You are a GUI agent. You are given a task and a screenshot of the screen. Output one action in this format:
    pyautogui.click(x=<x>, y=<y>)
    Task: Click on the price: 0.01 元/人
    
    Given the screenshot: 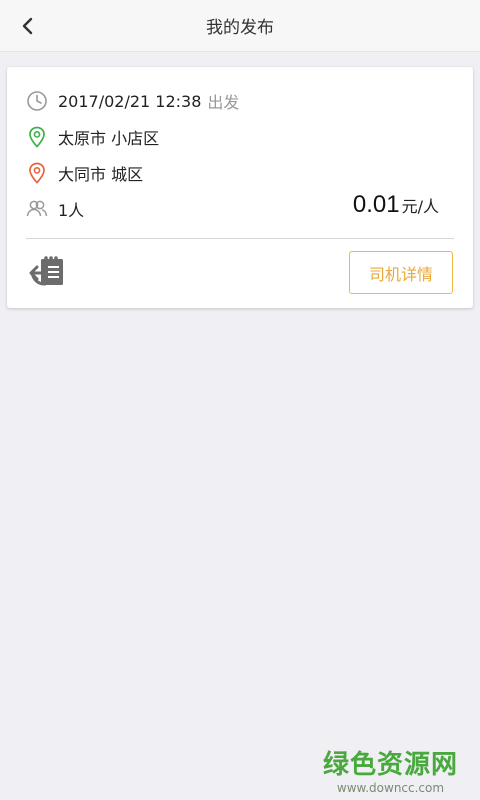 What is the action you would take?
    pyautogui.click(x=396, y=205)
    